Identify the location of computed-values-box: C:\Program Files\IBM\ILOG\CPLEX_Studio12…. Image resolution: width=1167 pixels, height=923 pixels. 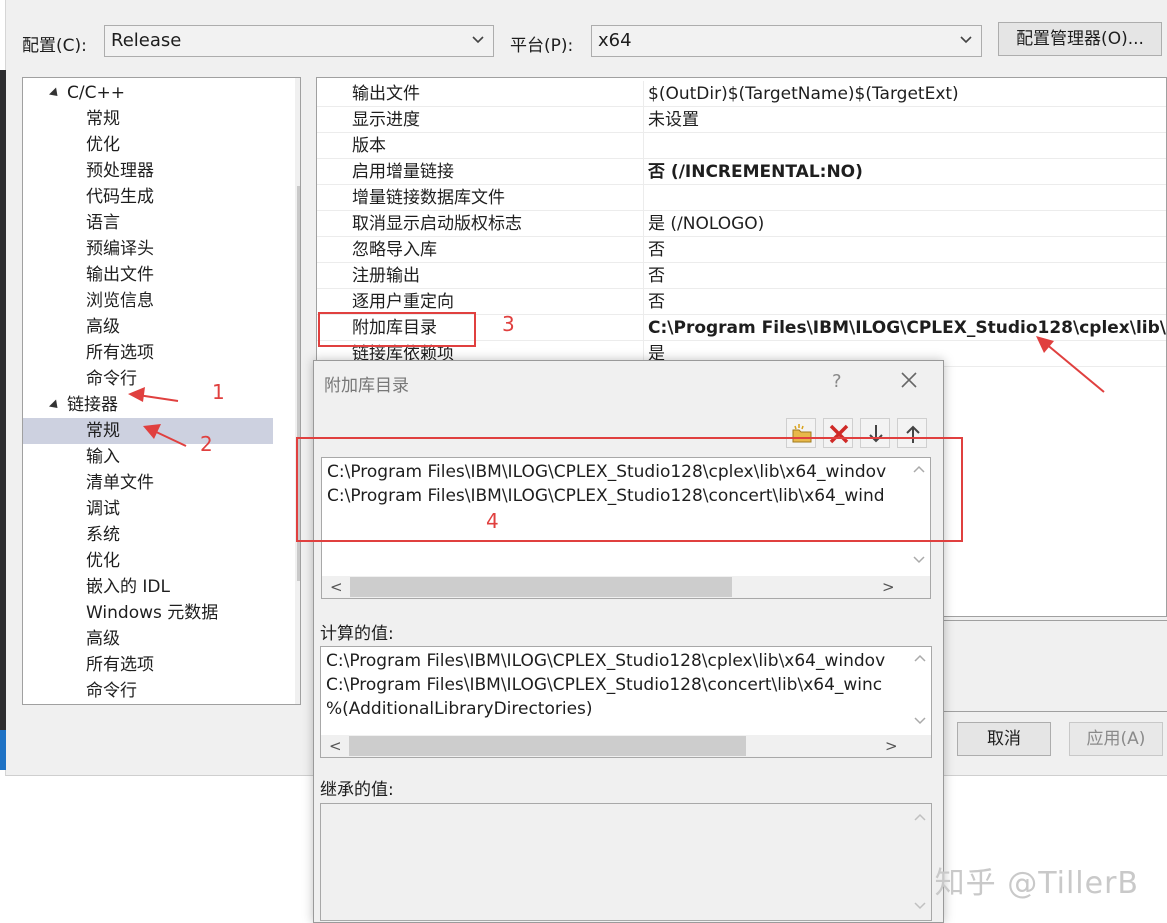
(626, 702).